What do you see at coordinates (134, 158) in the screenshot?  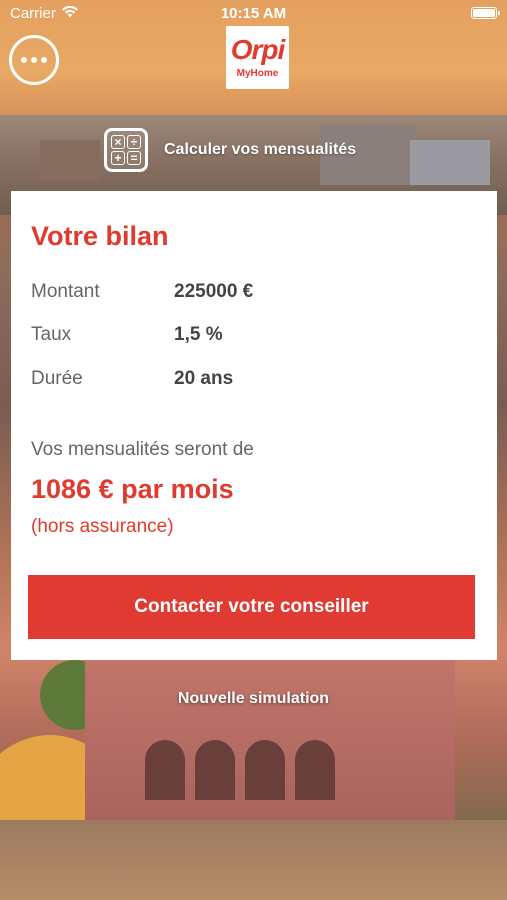 I see `calc-symbol: =` at bounding box center [134, 158].